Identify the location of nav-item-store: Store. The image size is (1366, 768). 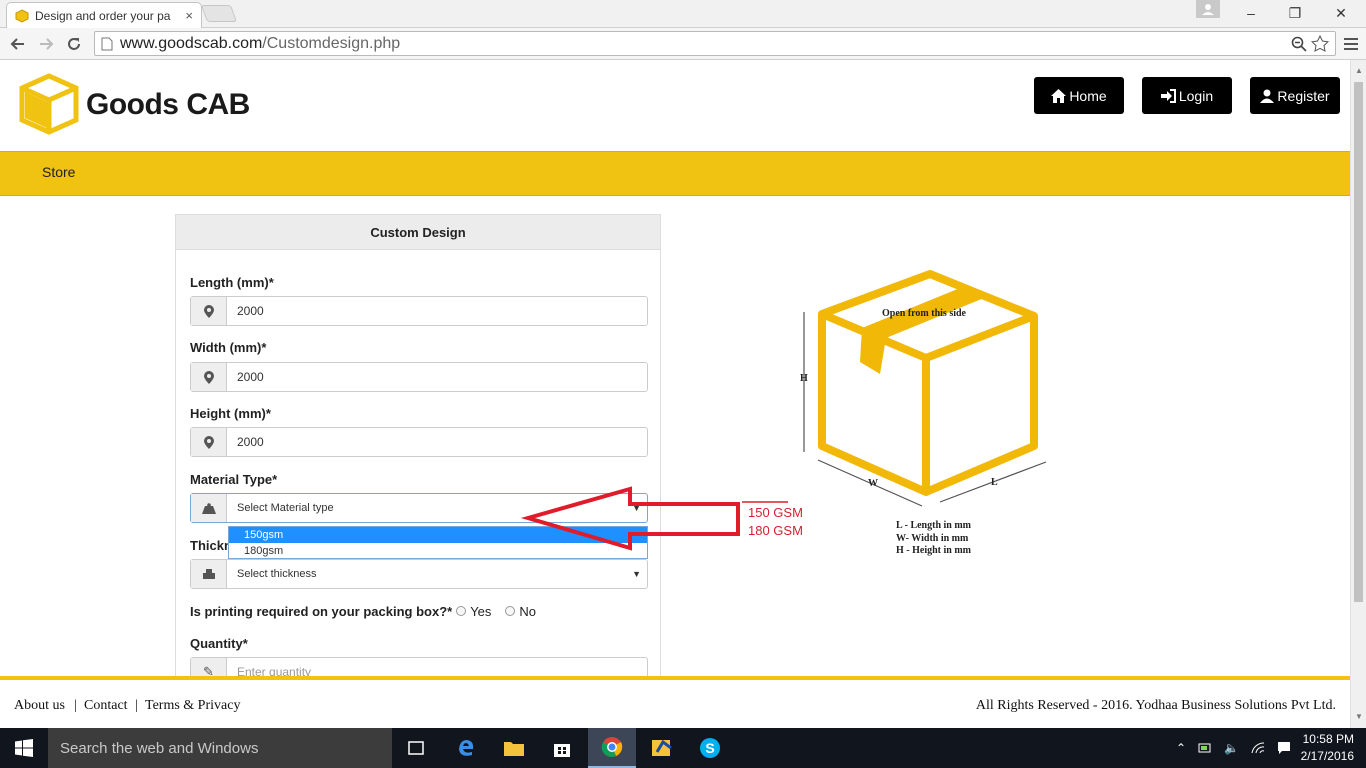
(58, 172).